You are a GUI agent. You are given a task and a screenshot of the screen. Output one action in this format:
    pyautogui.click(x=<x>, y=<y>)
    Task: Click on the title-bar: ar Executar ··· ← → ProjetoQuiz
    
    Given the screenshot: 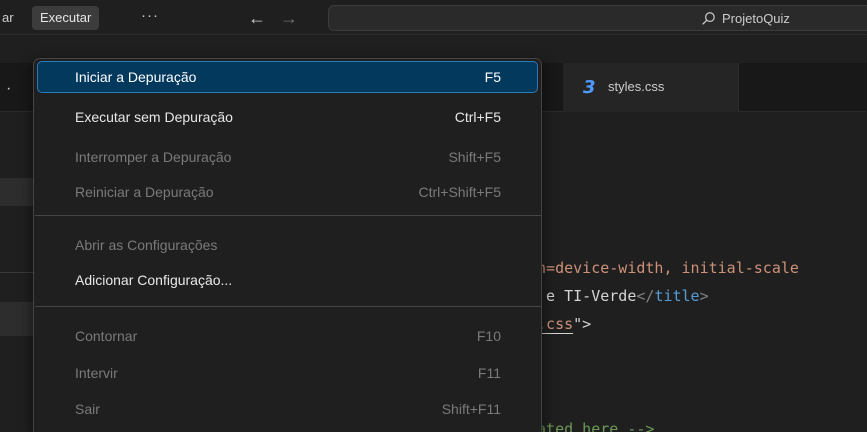 What is the action you would take?
    pyautogui.click(x=433, y=17)
    